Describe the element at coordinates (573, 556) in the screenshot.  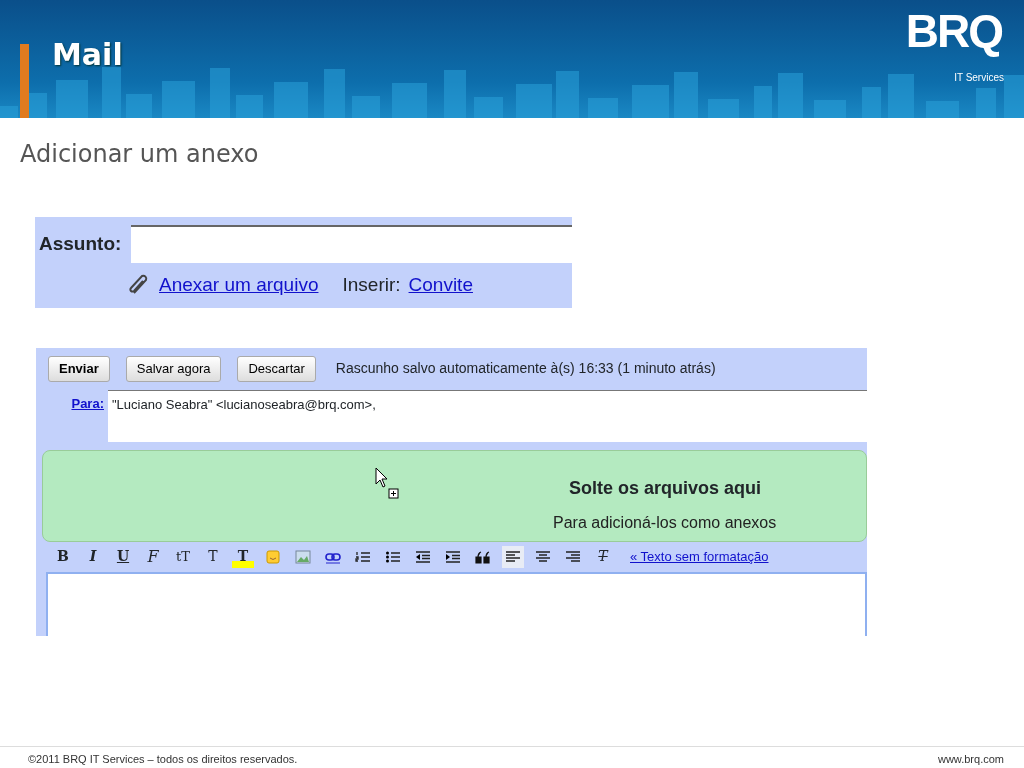
I see `align-right-icon` at that location.